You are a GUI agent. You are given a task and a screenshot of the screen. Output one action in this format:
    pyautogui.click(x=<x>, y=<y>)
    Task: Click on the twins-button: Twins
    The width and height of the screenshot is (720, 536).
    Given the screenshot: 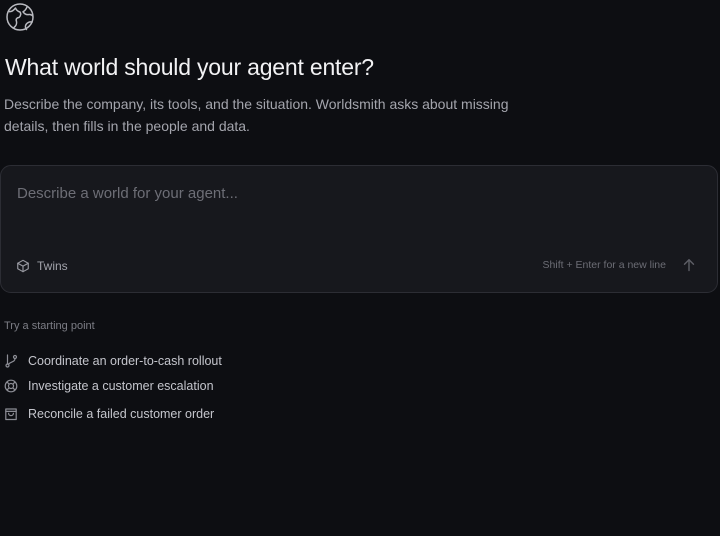 What is the action you would take?
    pyautogui.click(x=42, y=266)
    